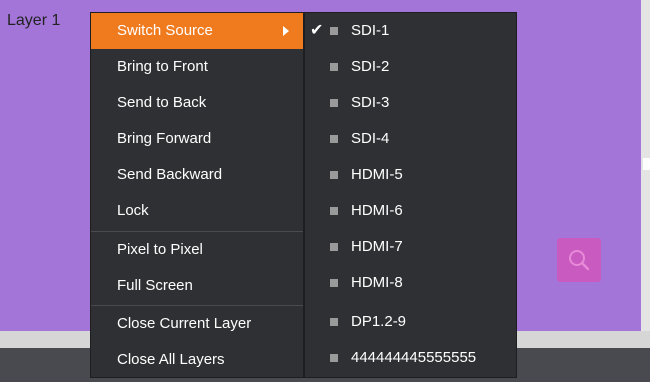 The height and width of the screenshot is (382, 650). Describe the element at coordinates (317, 30) in the screenshot. I see `checkmark-icon: ✔` at that location.